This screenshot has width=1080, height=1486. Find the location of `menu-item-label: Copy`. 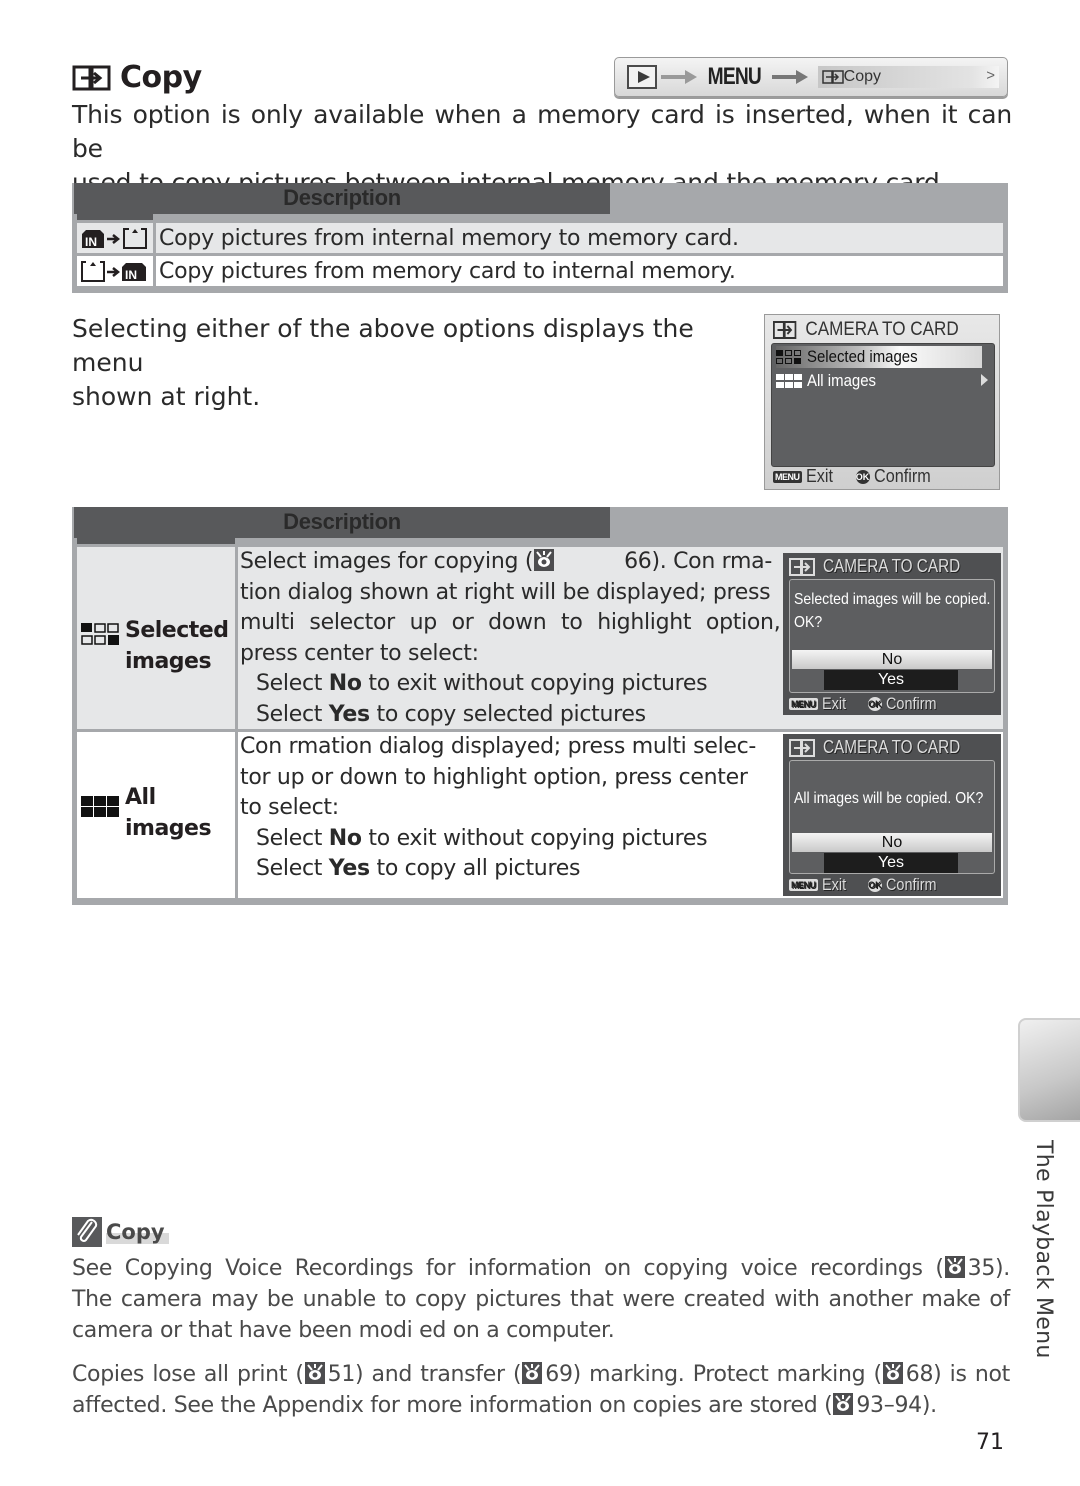

menu-item-label: Copy is located at coordinates (862, 76).